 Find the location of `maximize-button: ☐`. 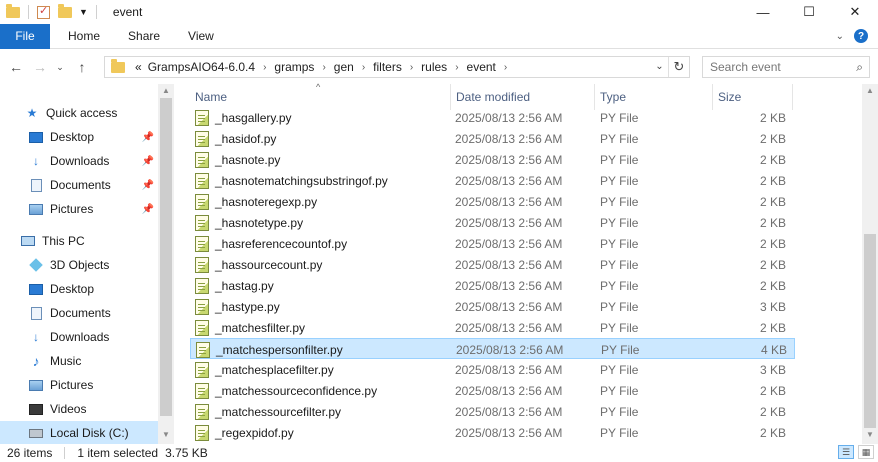

maximize-button: ☐ is located at coordinates (809, 12).